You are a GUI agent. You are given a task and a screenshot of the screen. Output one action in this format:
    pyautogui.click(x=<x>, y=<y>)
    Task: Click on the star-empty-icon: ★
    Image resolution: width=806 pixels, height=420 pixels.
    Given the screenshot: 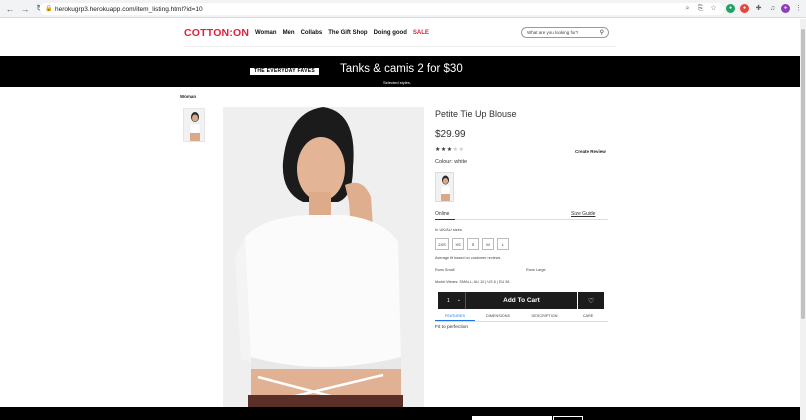 What is the action you would take?
    pyautogui.click(x=461, y=150)
    